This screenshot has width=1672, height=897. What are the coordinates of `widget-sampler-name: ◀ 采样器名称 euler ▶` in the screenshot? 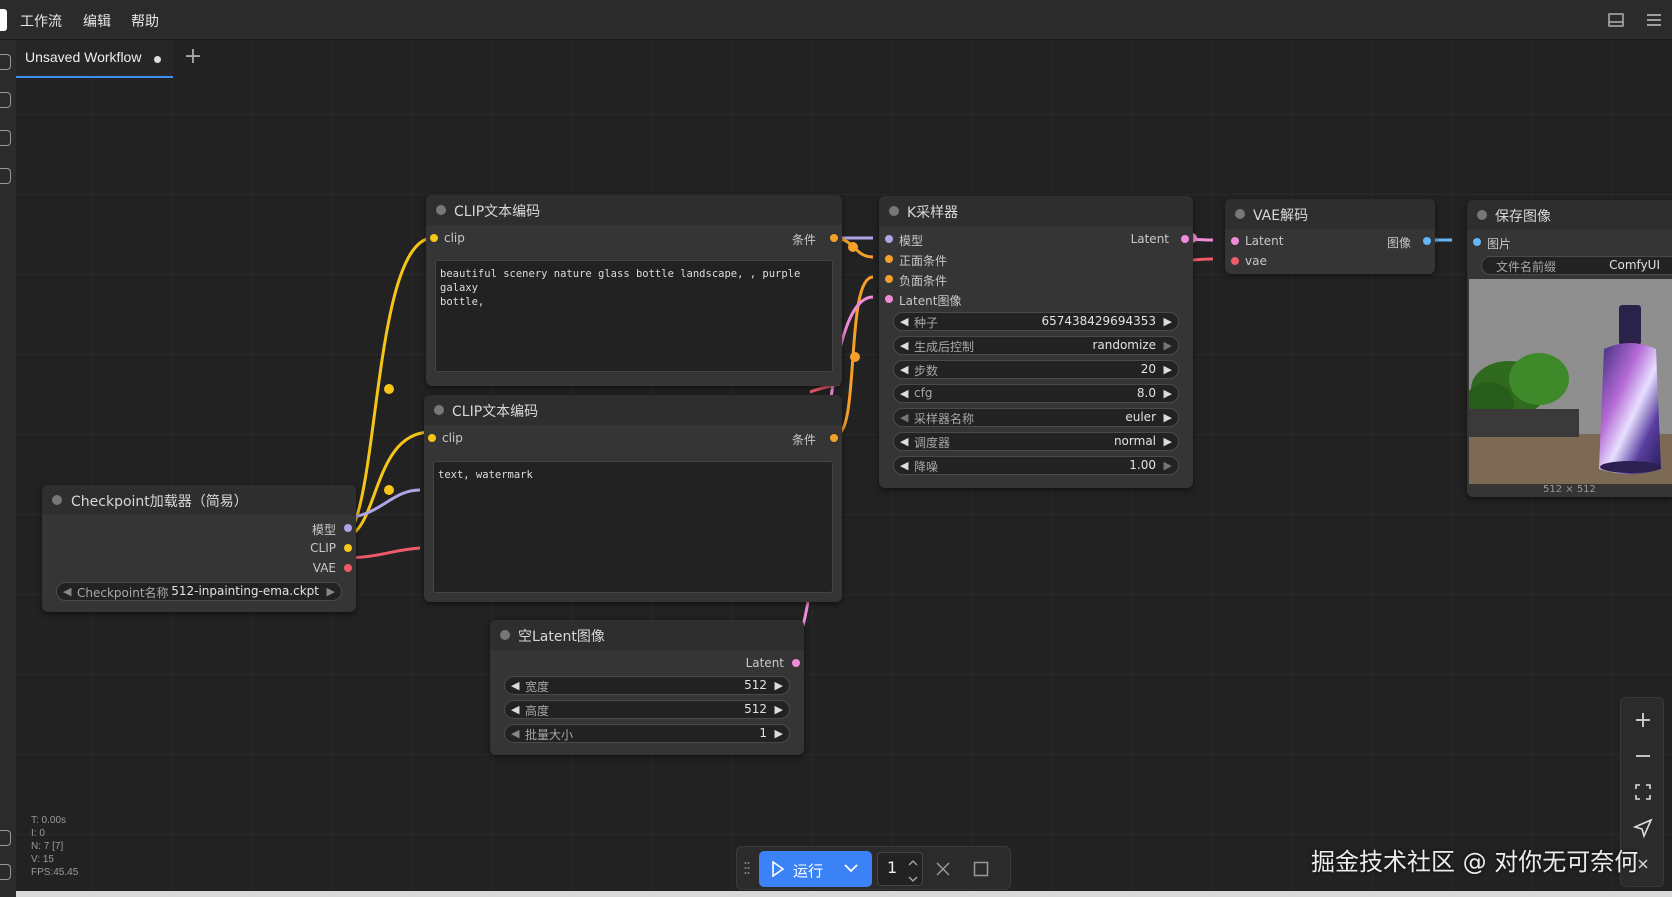 It's located at (1036, 417).